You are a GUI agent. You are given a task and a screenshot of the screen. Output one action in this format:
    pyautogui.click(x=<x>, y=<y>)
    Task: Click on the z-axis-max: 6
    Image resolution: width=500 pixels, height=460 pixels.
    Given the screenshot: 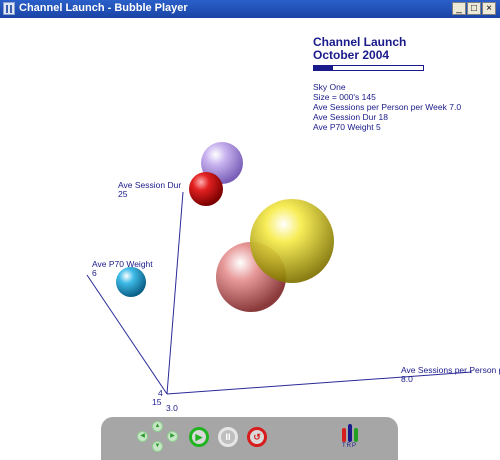 What is the action you would take?
    pyautogui.click(x=94, y=273)
    